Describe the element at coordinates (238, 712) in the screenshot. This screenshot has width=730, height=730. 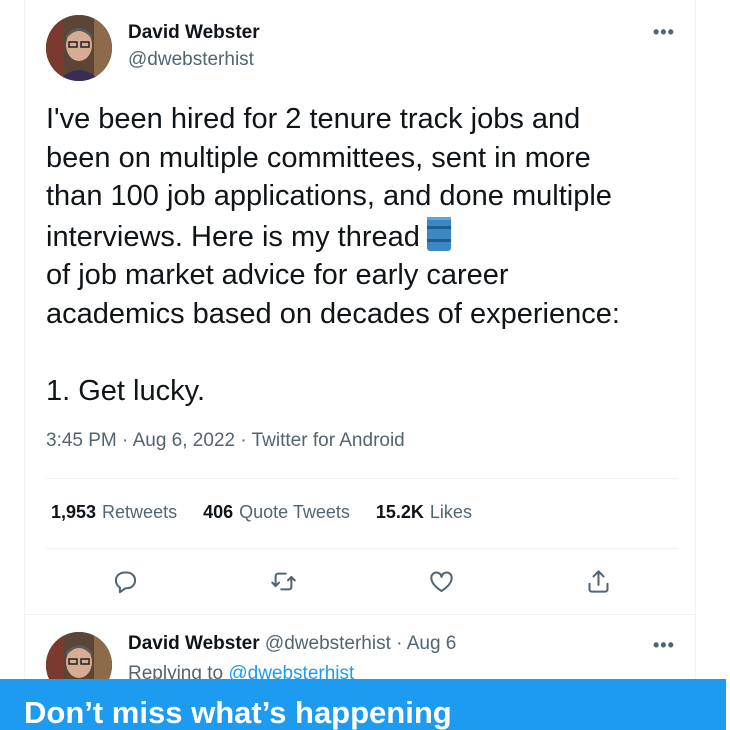
I see `banner-title: Don’t miss what’s happening` at that location.